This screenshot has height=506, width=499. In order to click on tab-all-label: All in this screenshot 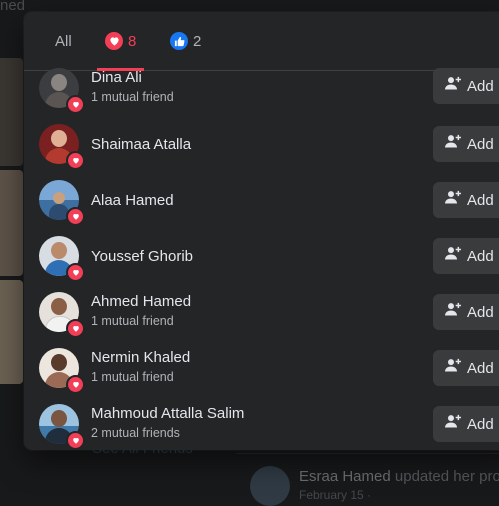, I will do `click(63, 41)`.